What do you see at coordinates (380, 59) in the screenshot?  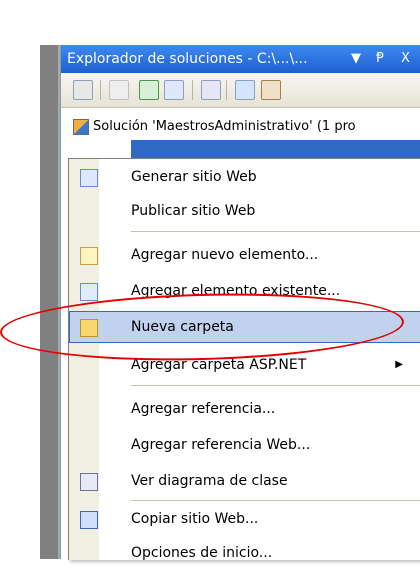 I see `pin-icon: Ᵽ` at bounding box center [380, 59].